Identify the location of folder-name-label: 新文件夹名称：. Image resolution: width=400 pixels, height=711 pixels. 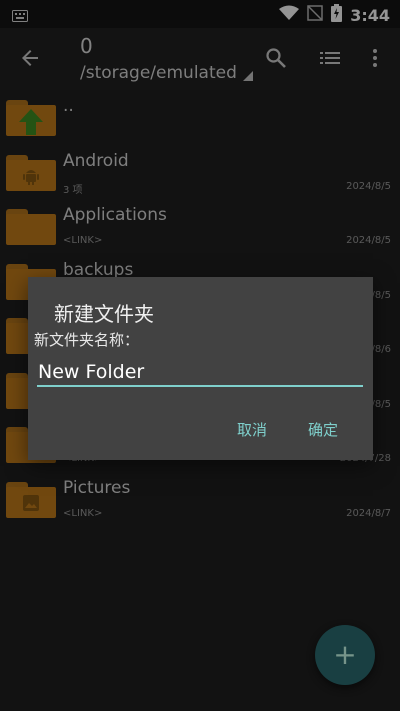
(87, 340).